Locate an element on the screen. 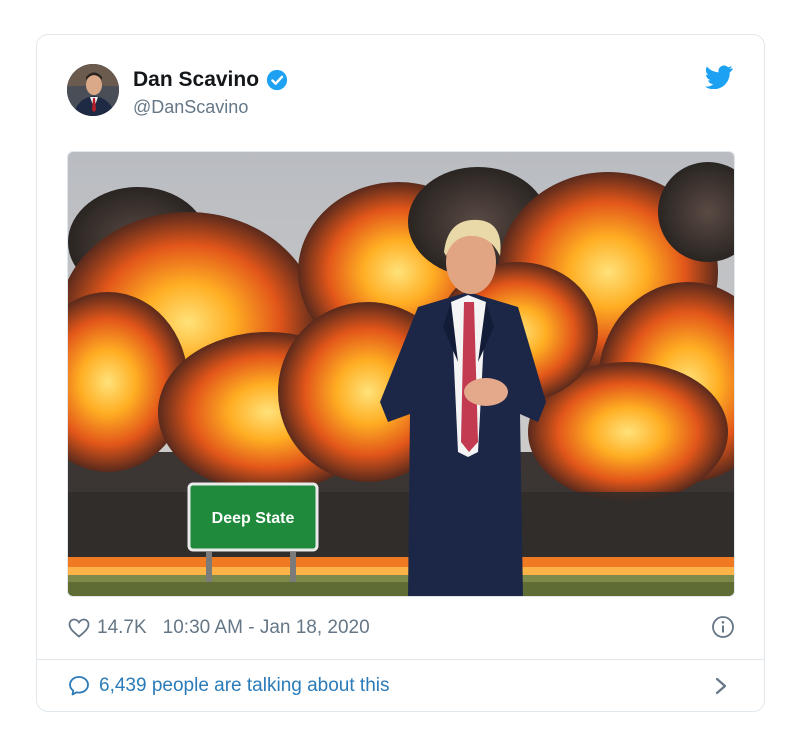 Image resolution: width=800 pixels, height=747 pixels. timestamp: 10:30 AM - Jan 18, 2020 is located at coordinates (266, 628).